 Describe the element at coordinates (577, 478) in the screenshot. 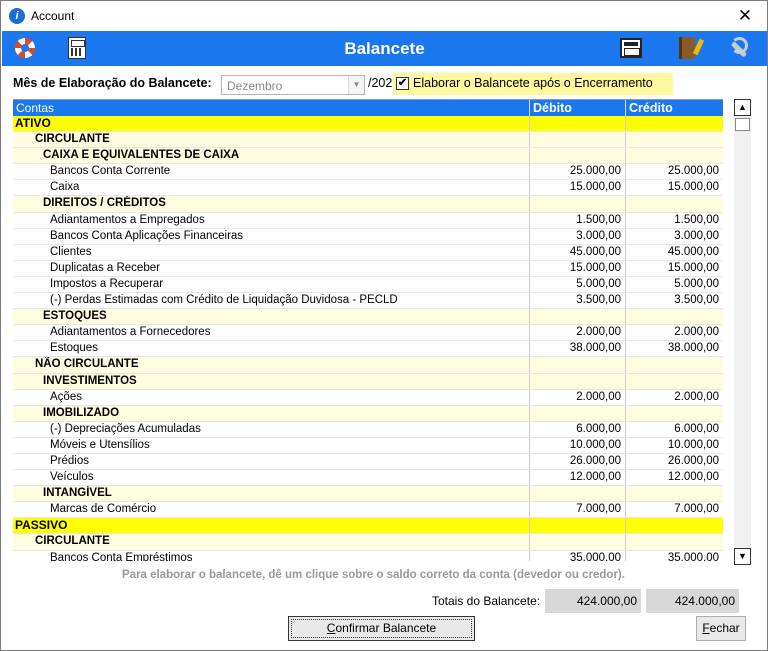

I see `debit-cell: 12.000,00` at that location.